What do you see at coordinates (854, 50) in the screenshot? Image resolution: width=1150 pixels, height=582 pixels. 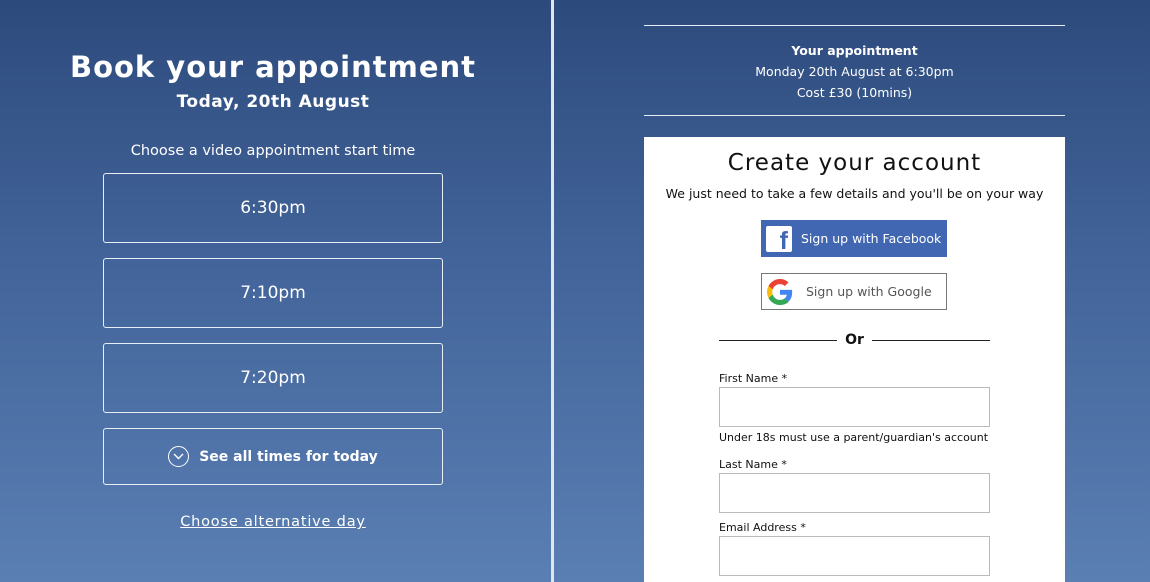 I see `appointment-heading: Your appointment` at bounding box center [854, 50].